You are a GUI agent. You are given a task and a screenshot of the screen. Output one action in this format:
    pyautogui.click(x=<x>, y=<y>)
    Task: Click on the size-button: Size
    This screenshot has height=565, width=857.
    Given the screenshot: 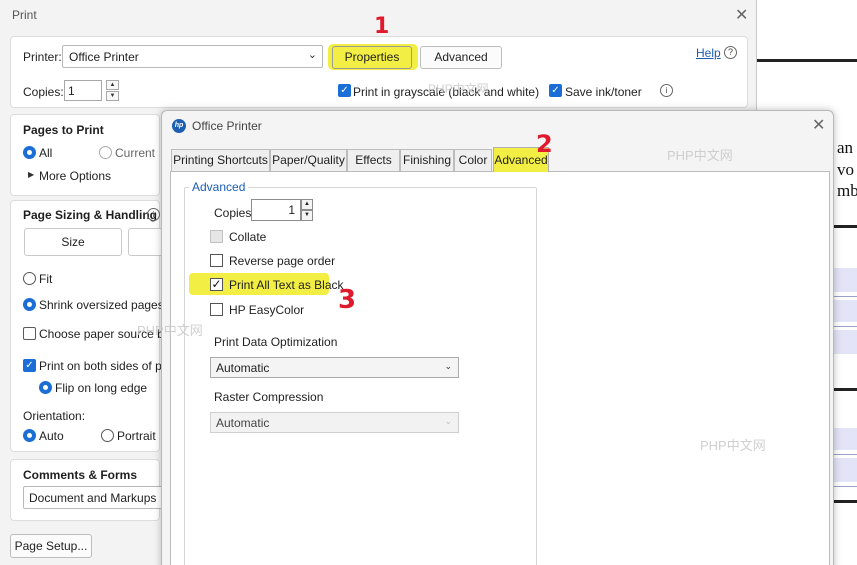 What is the action you would take?
    pyautogui.click(x=73, y=242)
    